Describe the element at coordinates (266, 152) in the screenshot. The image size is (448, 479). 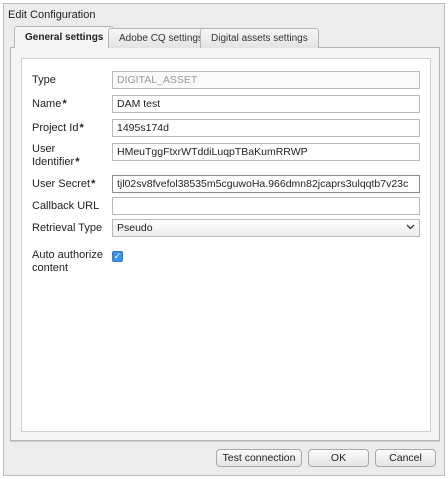
I see `user-identifier-field: HMeuTggFtxrWTddiLuqpTBaKumRRWP` at that location.